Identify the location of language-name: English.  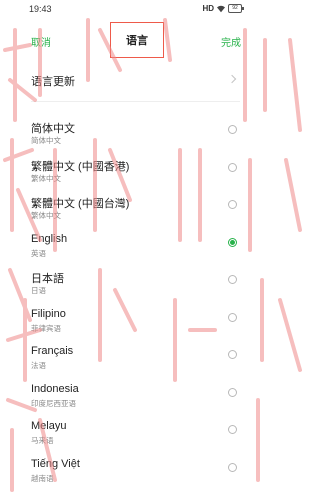
(49, 238).